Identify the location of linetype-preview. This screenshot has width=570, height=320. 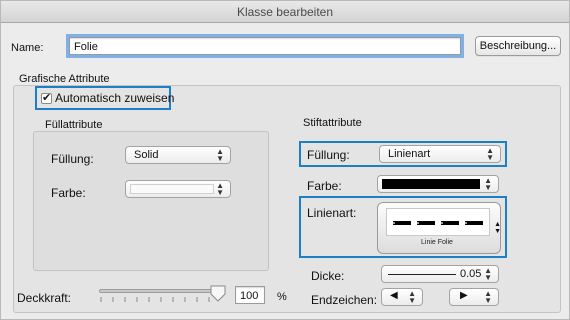
(438, 222).